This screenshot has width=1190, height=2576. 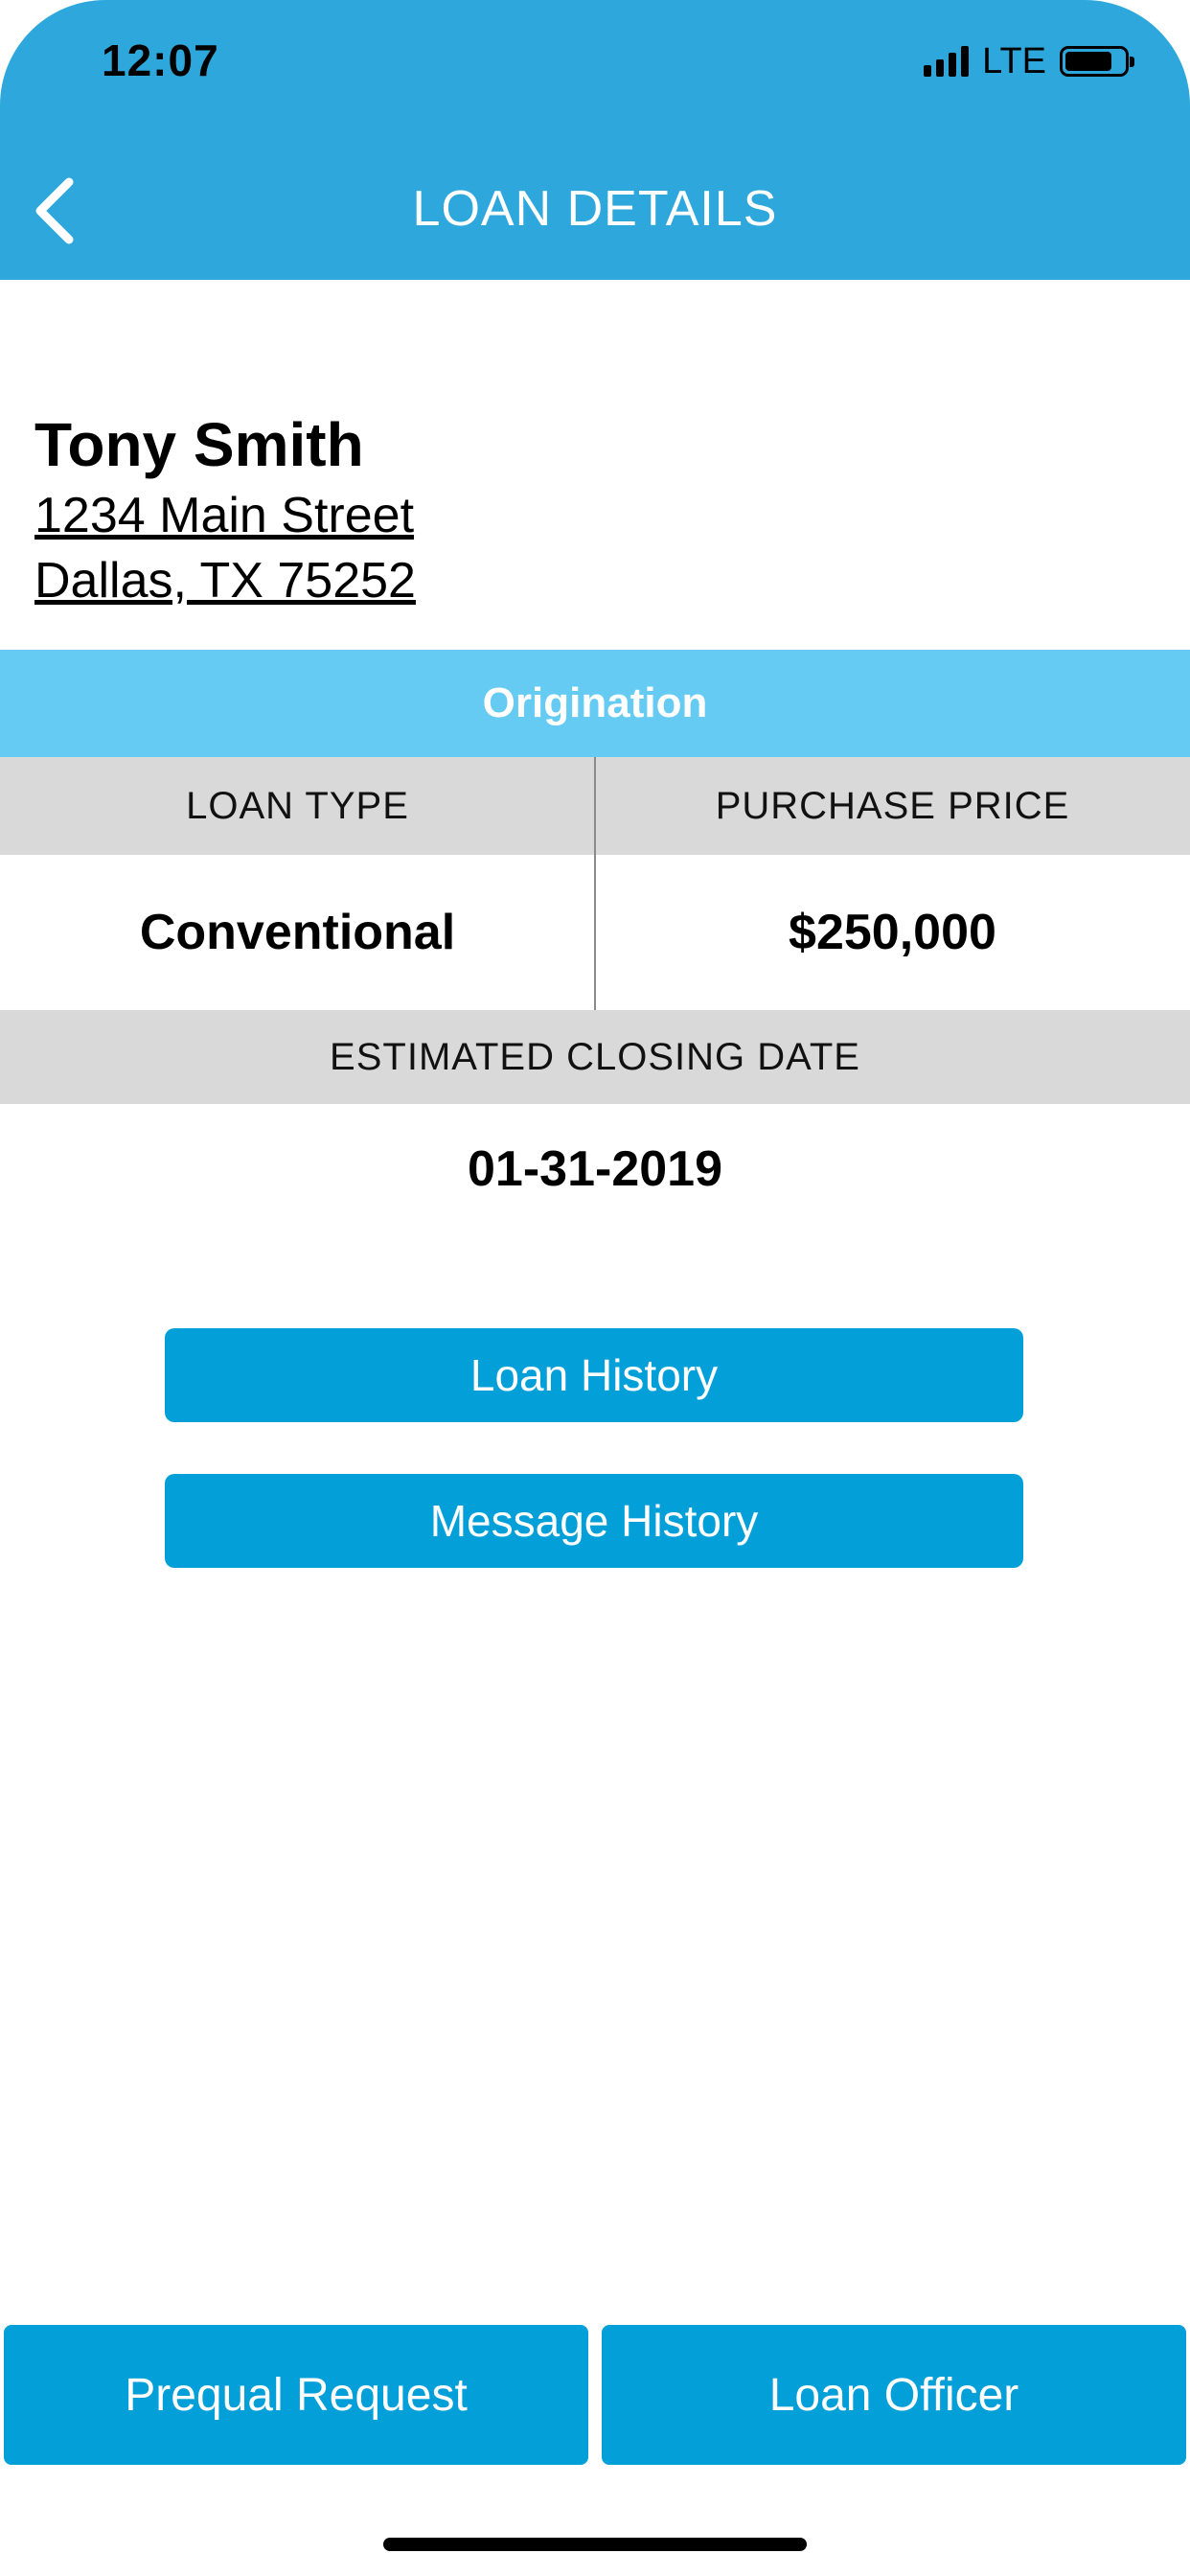 What do you see at coordinates (595, 2544) in the screenshot?
I see `home-indicator` at bounding box center [595, 2544].